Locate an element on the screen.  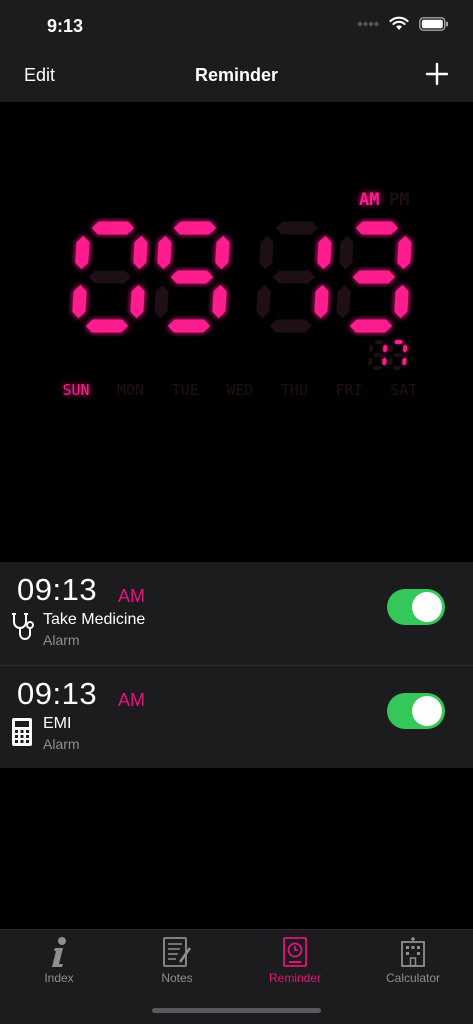
tab-calculator: Calculator is located at coordinates (413, 965).